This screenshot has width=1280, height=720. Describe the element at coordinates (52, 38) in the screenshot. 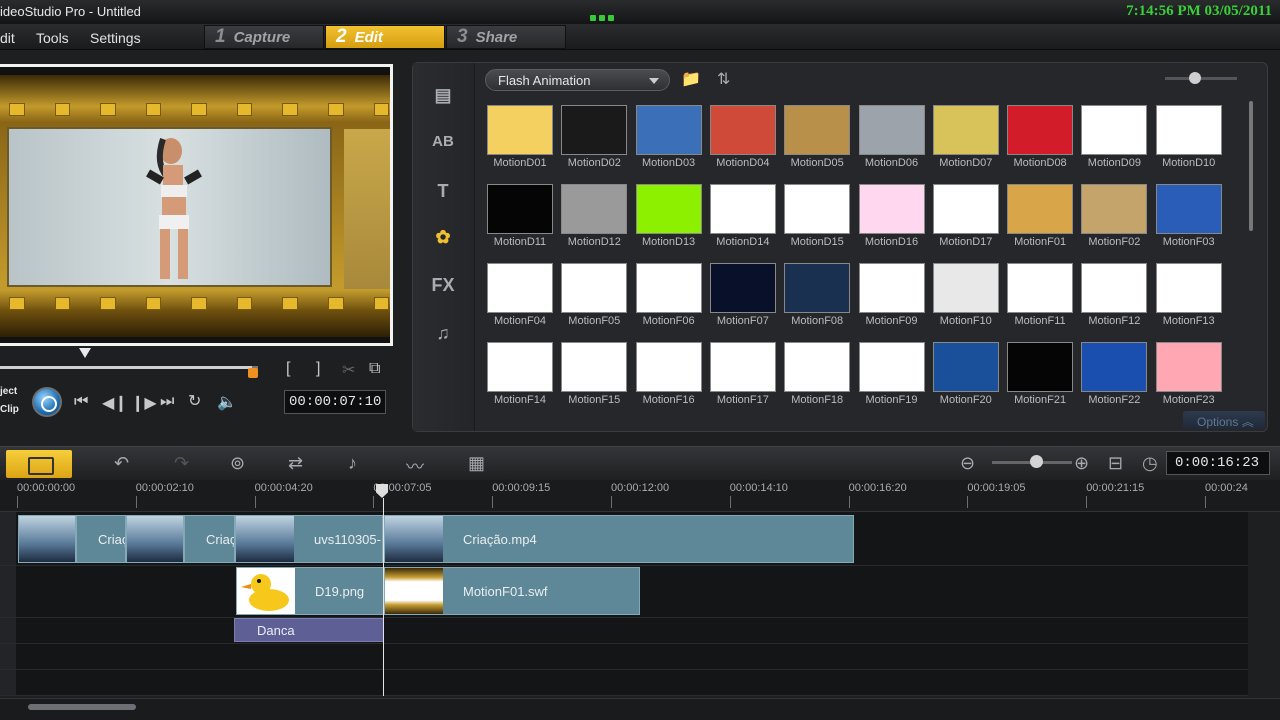

I see `menu-tools: Tools` at that location.